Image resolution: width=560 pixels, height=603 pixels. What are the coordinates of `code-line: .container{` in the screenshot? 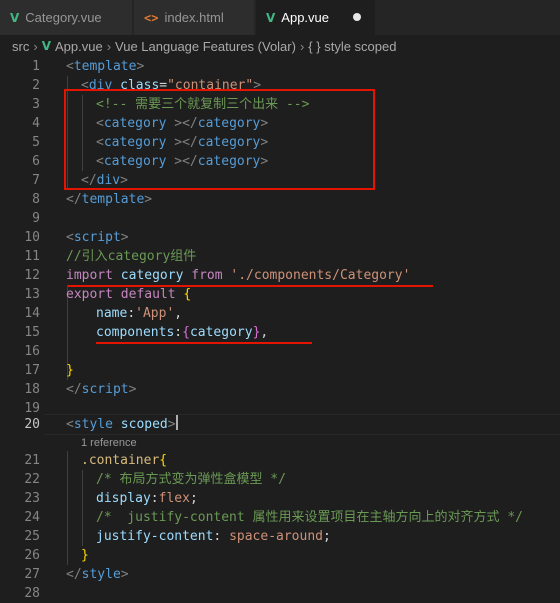 It's located at (124, 460).